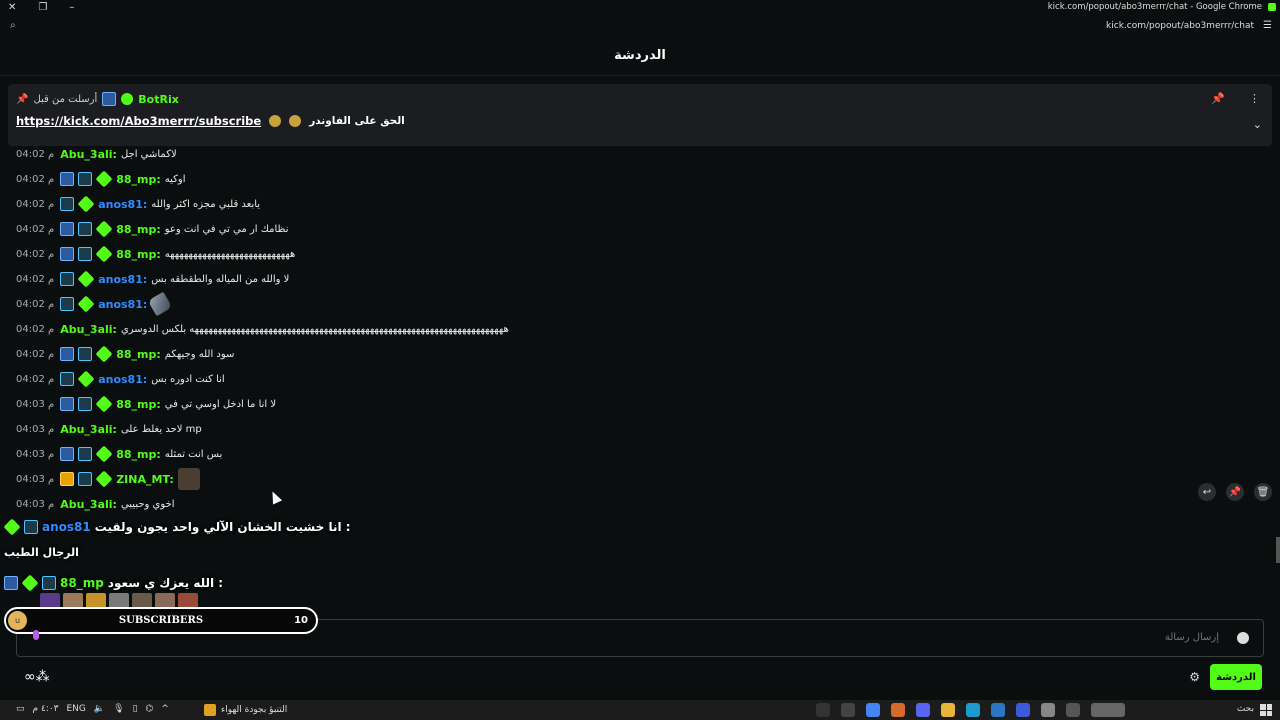  What do you see at coordinates (22, 99) in the screenshot?
I see `pin-icon: 📌` at bounding box center [22, 99].